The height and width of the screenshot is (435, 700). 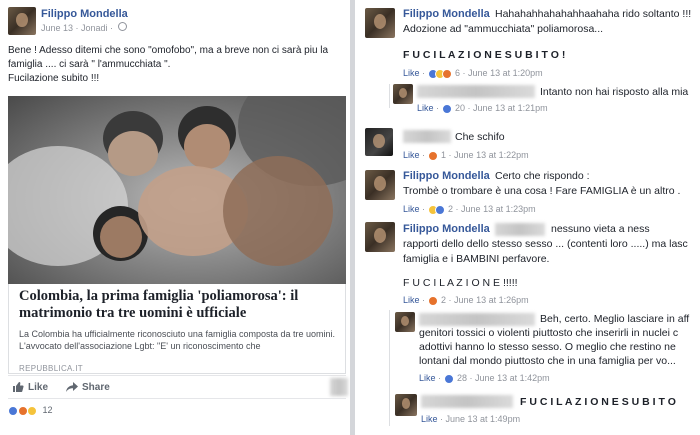 What do you see at coordinates (462, 378) in the screenshot?
I see `comment-reaction-count: 28` at bounding box center [462, 378].